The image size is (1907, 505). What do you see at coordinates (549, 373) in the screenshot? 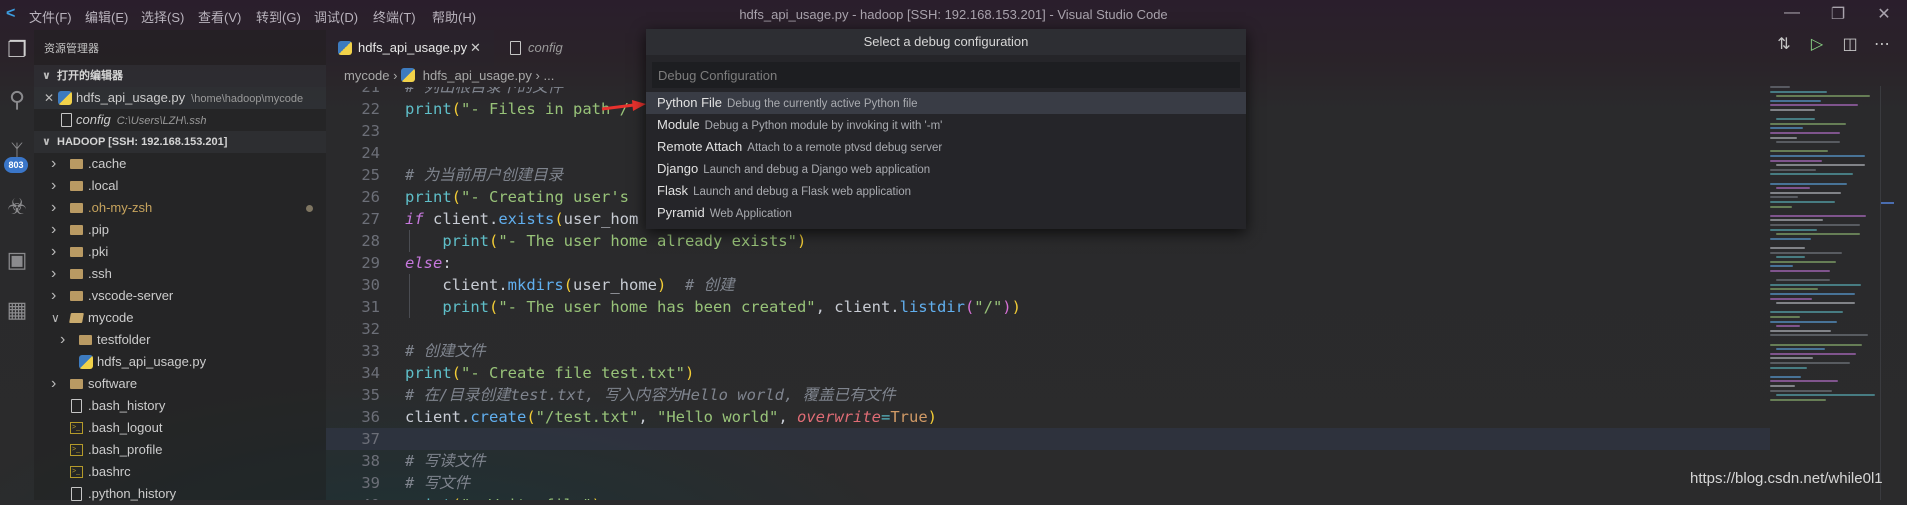
I see `code-text: print("- Create file test.txt")` at bounding box center [549, 373].